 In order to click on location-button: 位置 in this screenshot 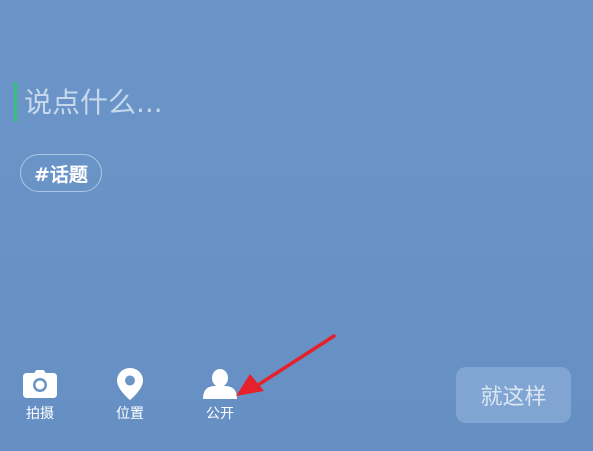, I will do `click(130, 395)`.